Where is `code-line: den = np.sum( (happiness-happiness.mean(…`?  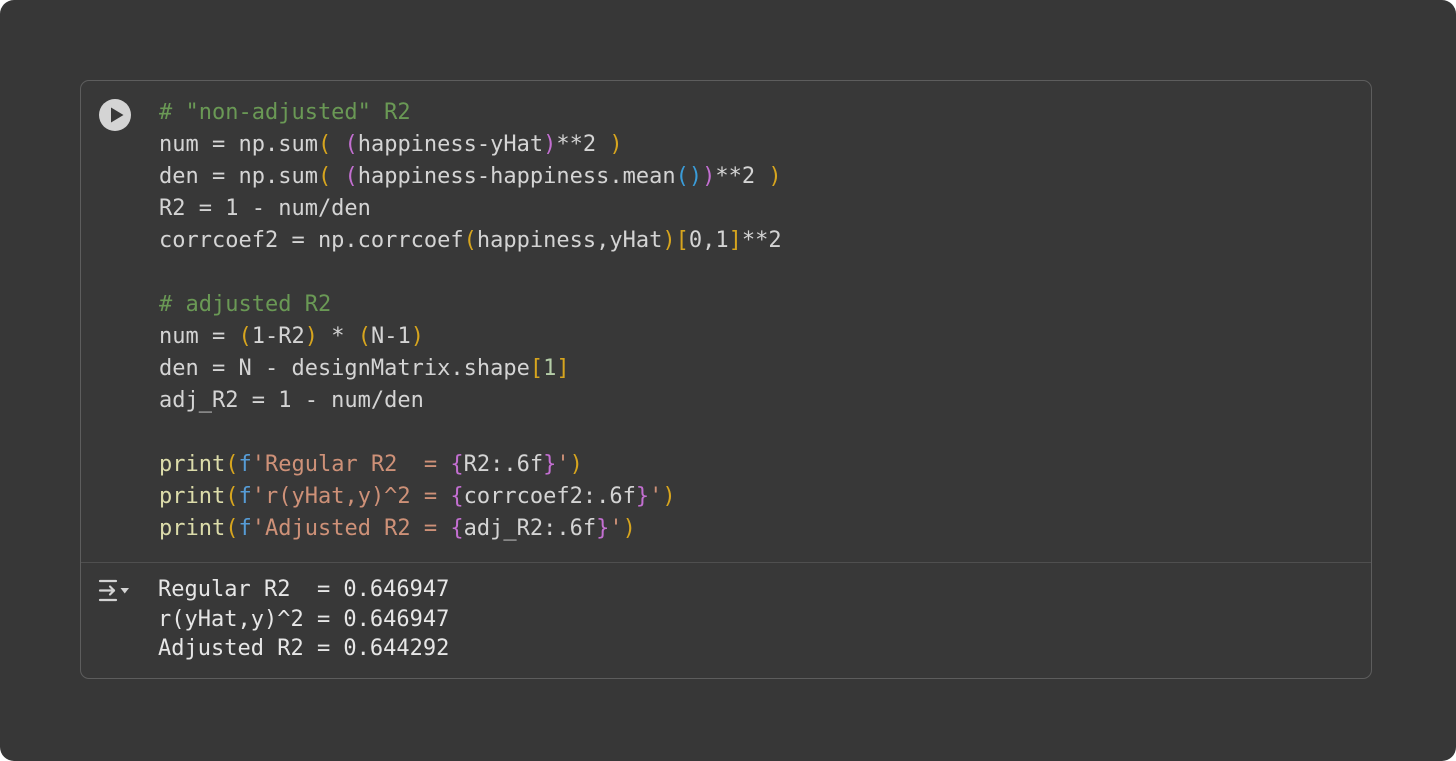 code-line: den = np.sum( (happiness-happiness.mean(… is located at coordinates (754, 177).